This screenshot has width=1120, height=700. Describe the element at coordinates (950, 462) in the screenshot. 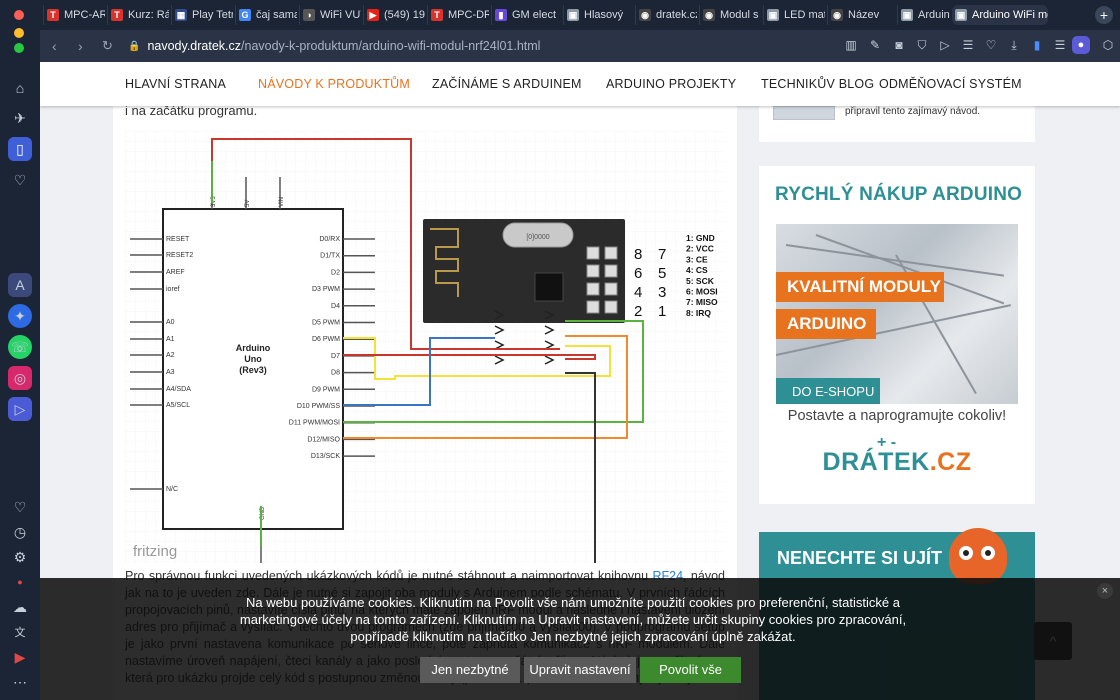

I see `brand-suffix: .CZ` at that location.